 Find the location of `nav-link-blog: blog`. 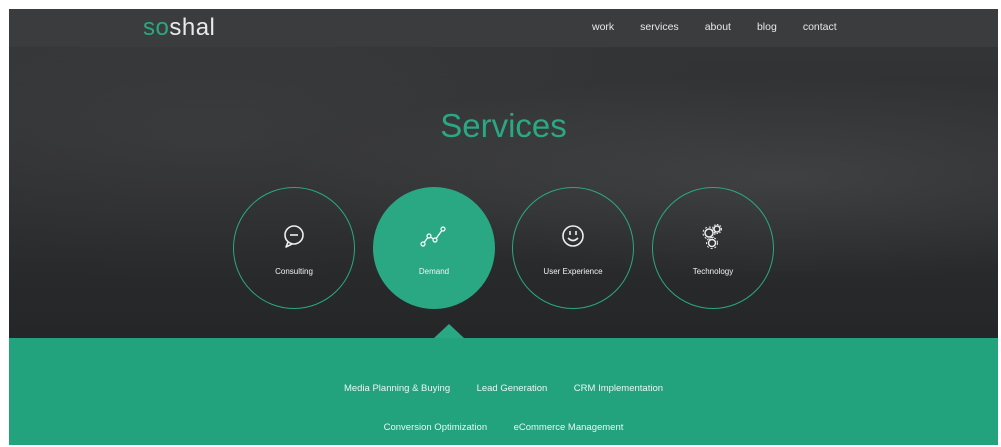

nav-link-blog: blog is located at coordinates (767, 27).